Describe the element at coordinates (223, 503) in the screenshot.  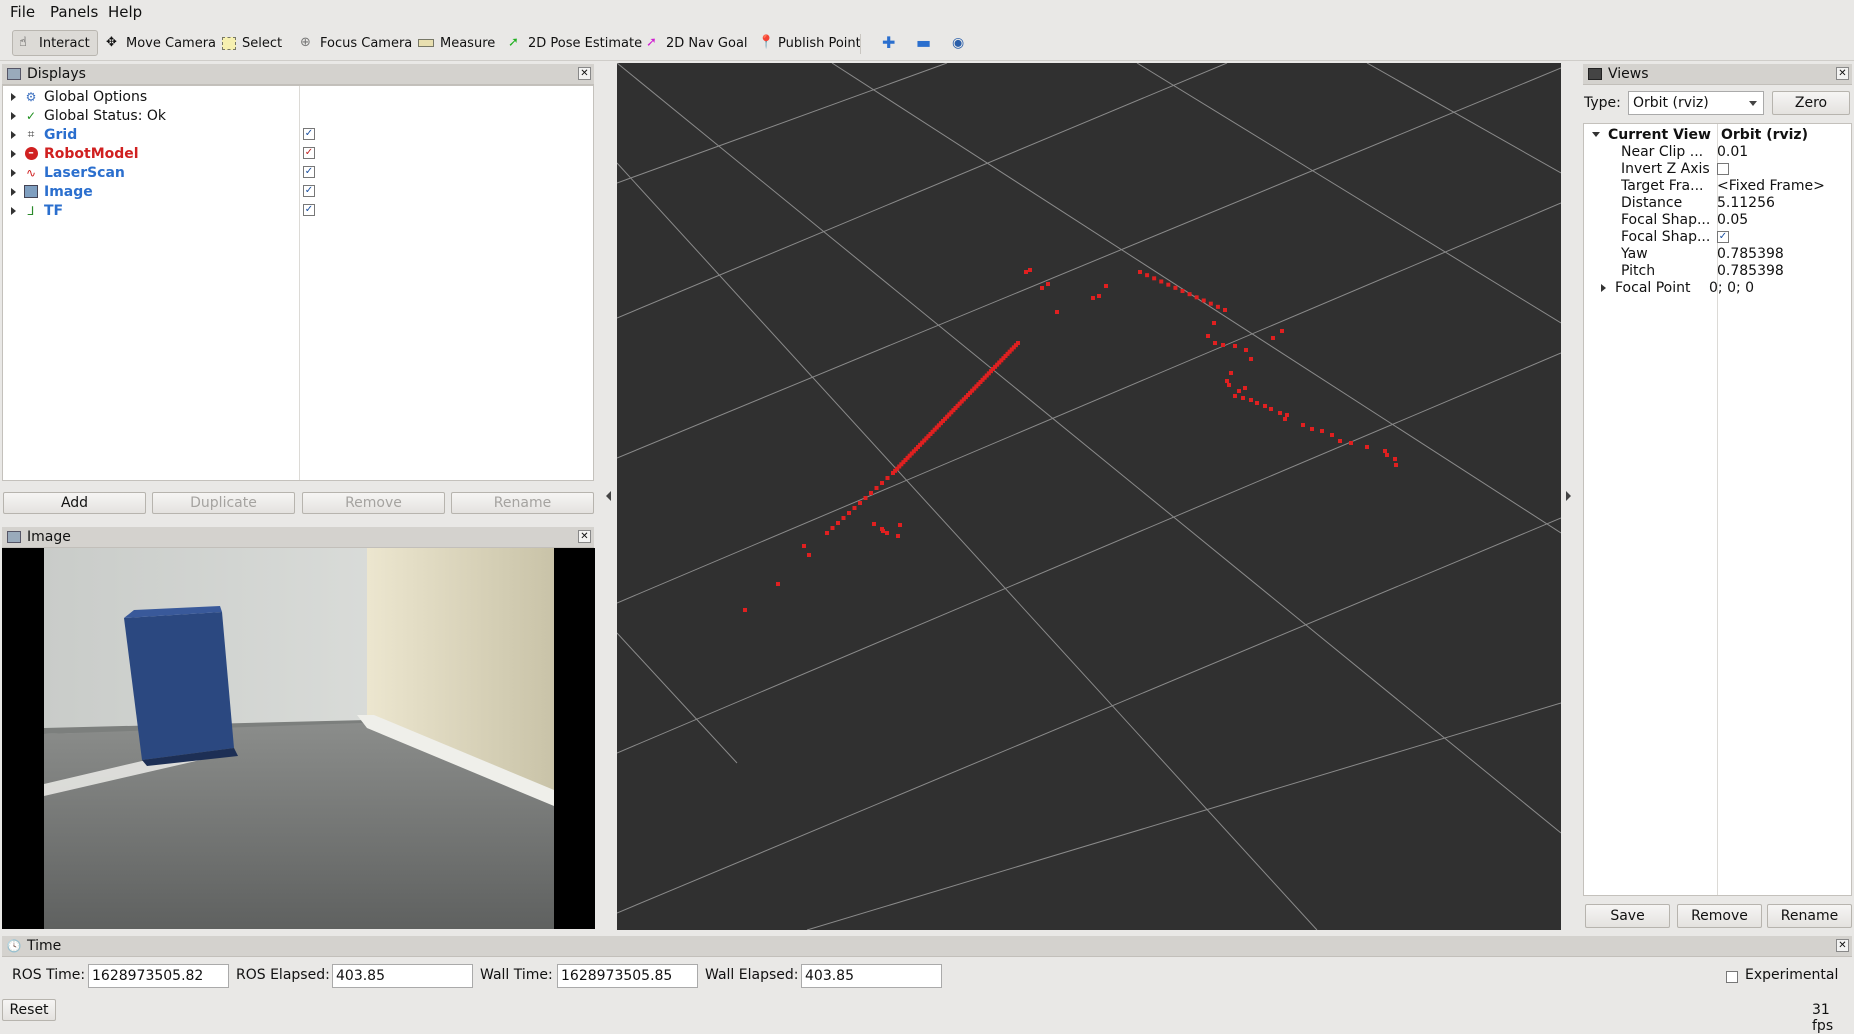
I see `duplicate-button: Duplicate` at that location.